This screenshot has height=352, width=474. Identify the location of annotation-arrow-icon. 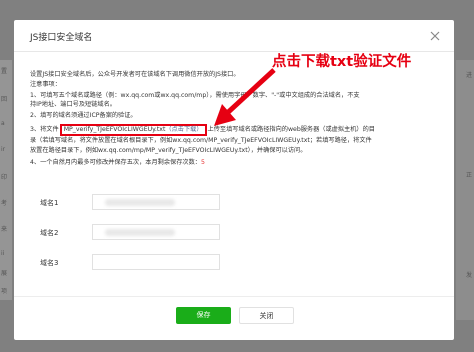
(245, 97).